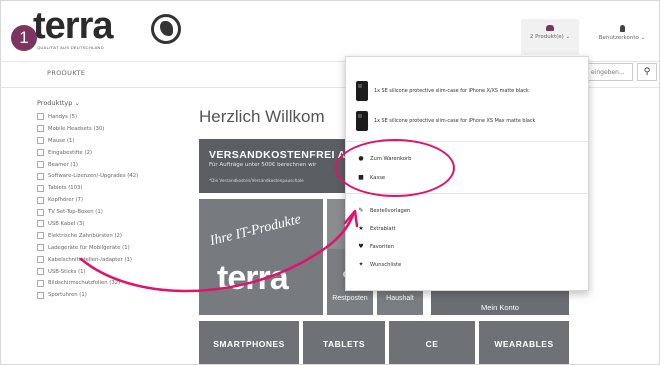  I want to click on logo-tagline: QUALITÄT AUS DEUTSCHLAND, so click(70, 47).